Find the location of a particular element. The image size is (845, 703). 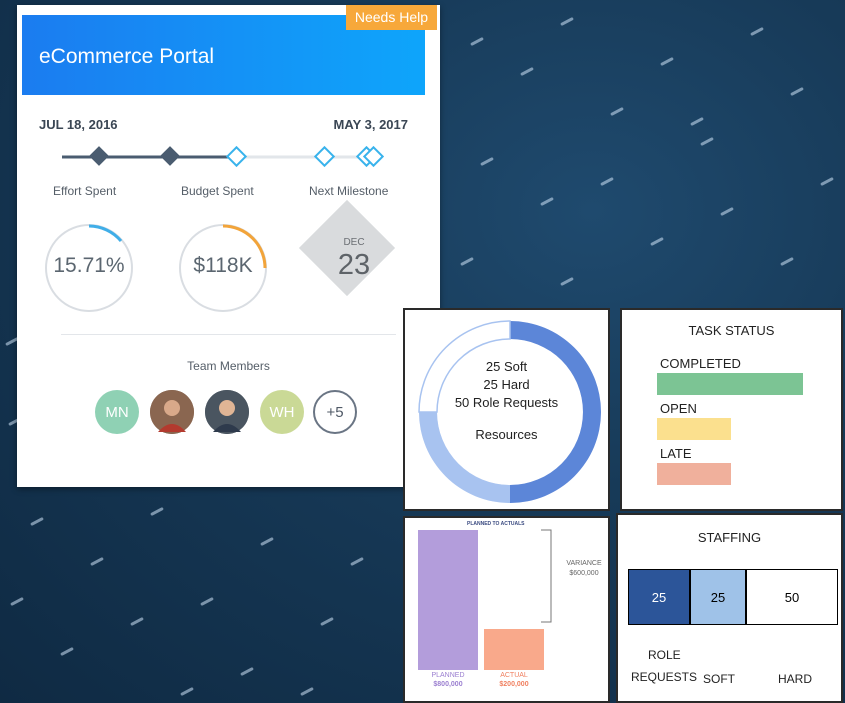

more-members-button: +5 is located at coordinates (335, 412).